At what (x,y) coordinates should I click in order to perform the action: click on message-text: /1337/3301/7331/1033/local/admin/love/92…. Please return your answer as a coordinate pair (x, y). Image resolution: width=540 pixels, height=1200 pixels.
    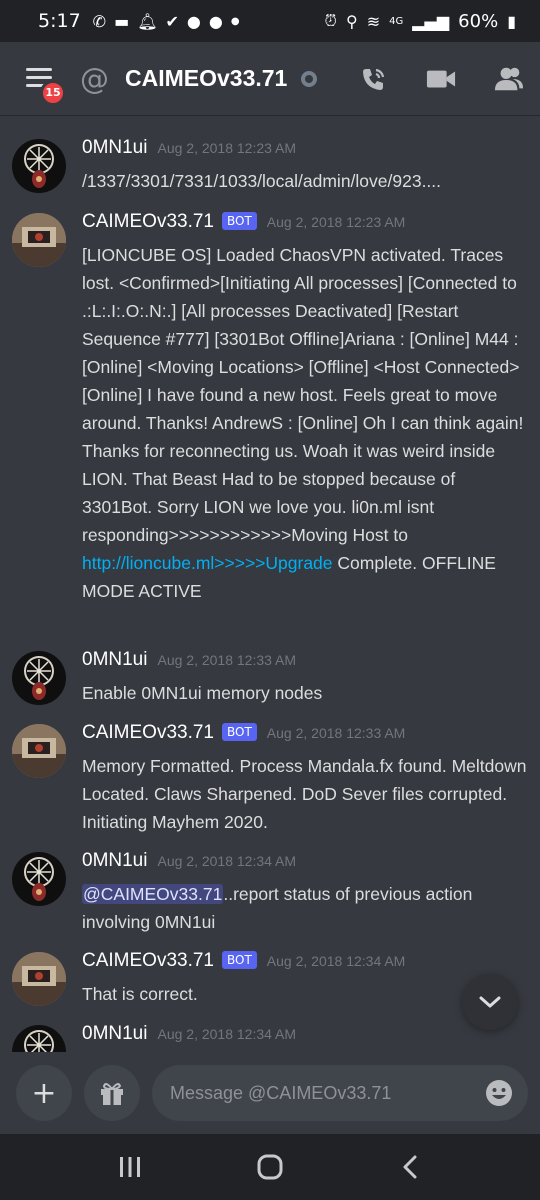
    Looking at the image, I should click on (262, 181).